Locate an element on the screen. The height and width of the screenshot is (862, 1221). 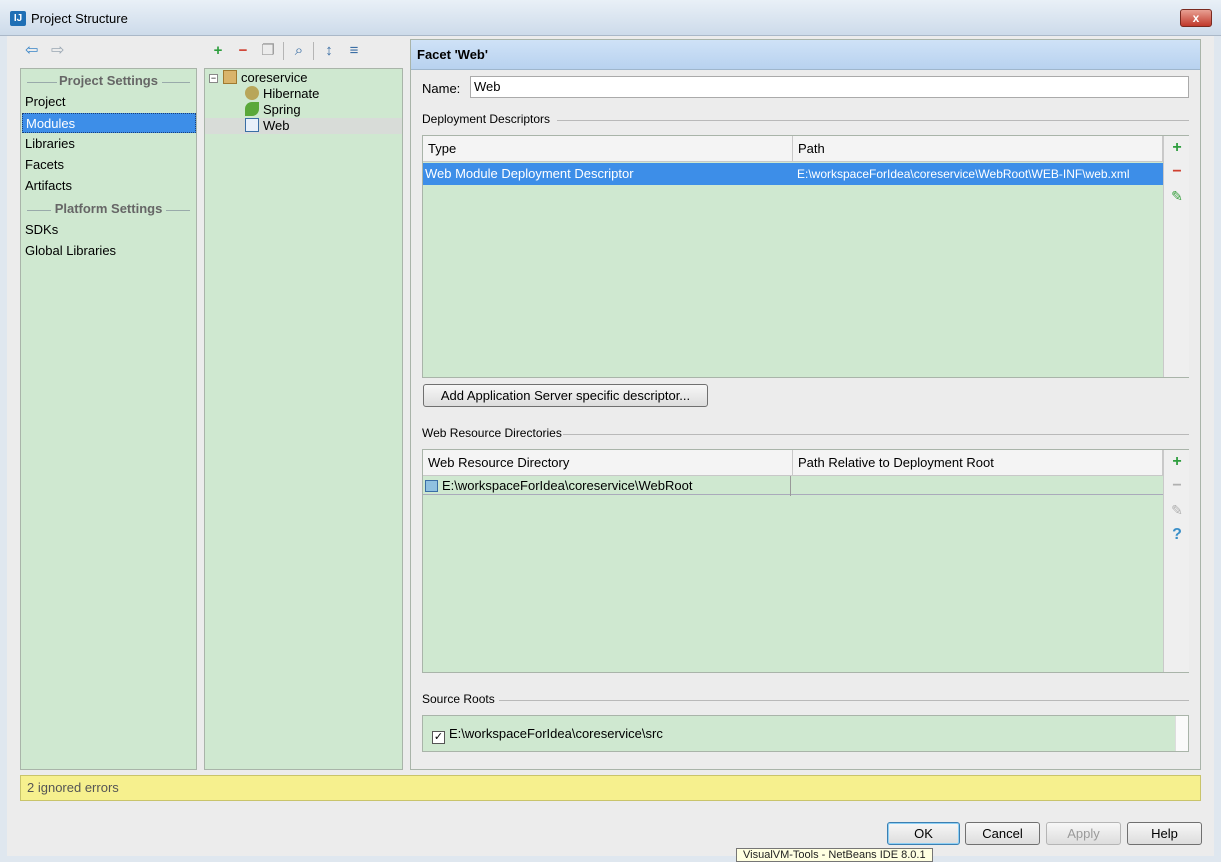
help-button: Help is located at coordinates (1164, 833).